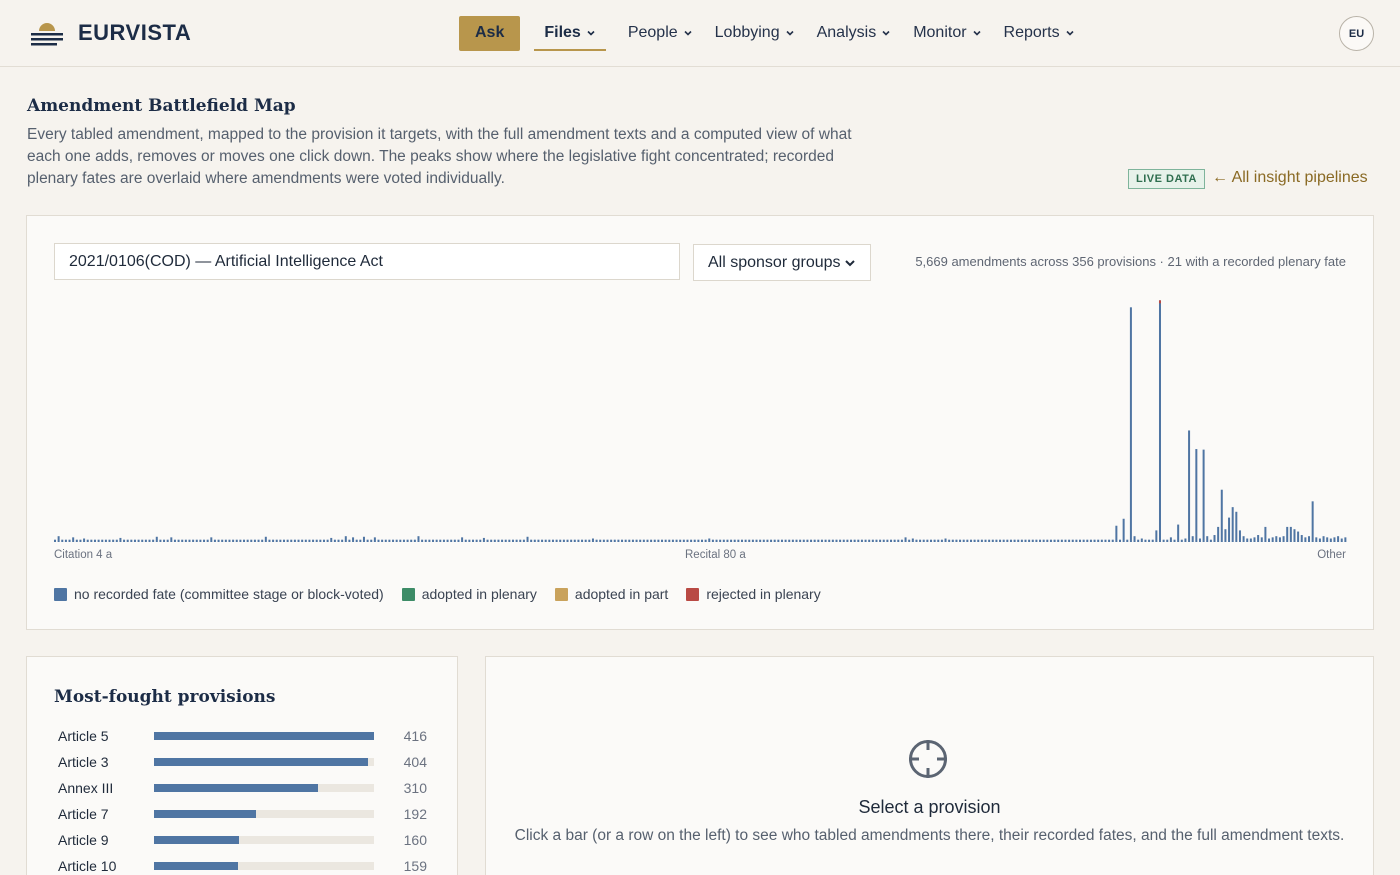 This screenshot has width=1400, height=875. Describe the element at coordinates (110, 33) in the screenshot. I see `logo: EURVISTA` at that location.